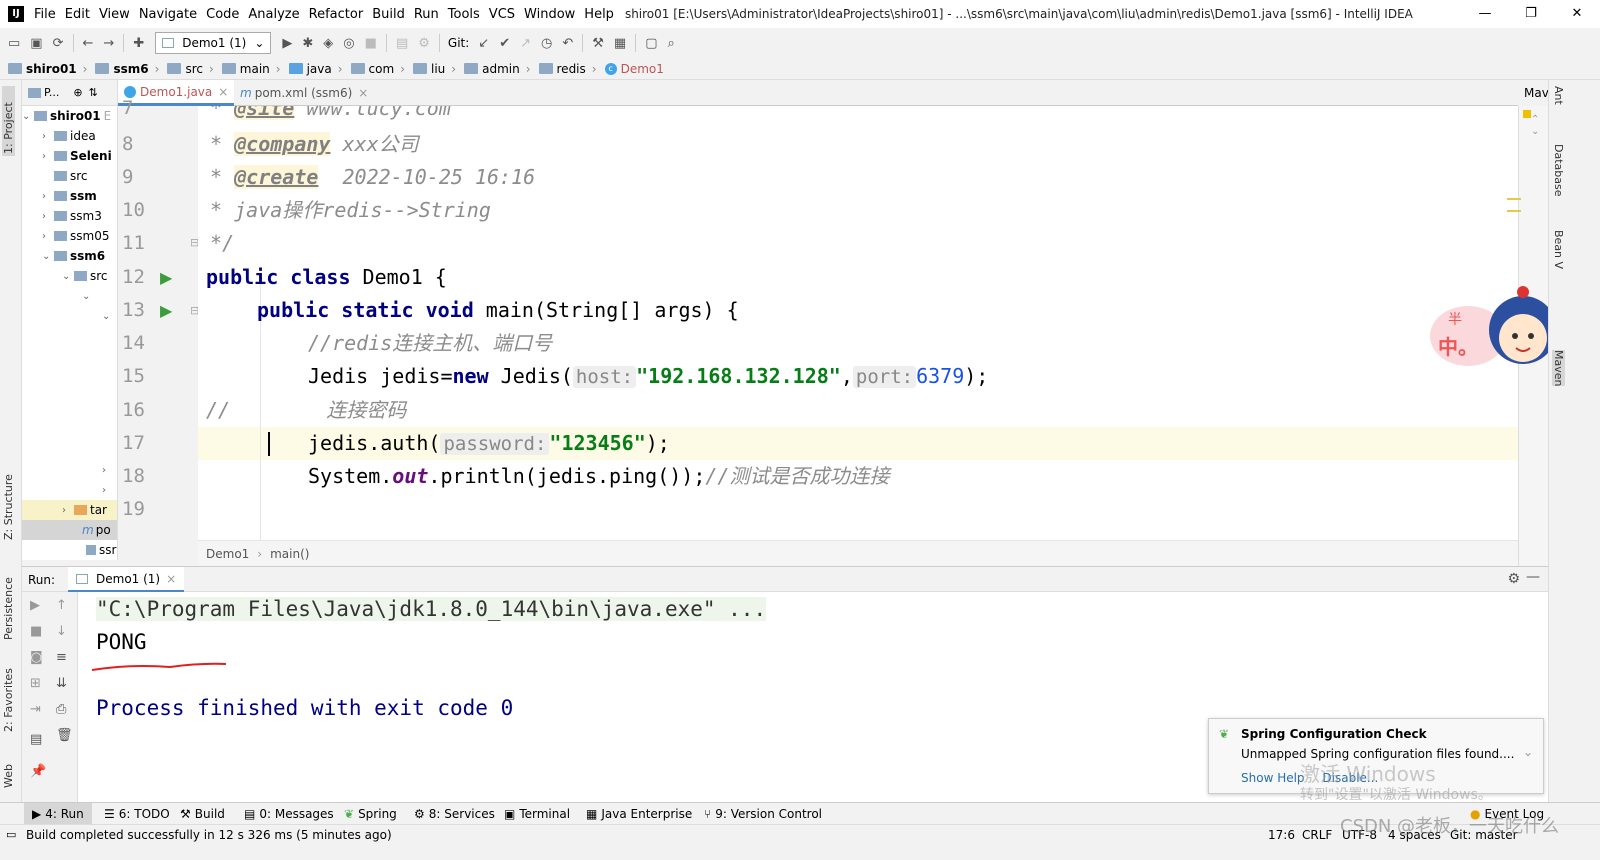  What do you see at coordinates (424, 43) in the screenshot?
I see `thread-icon: ⚙` at bounding box center [424, 43].